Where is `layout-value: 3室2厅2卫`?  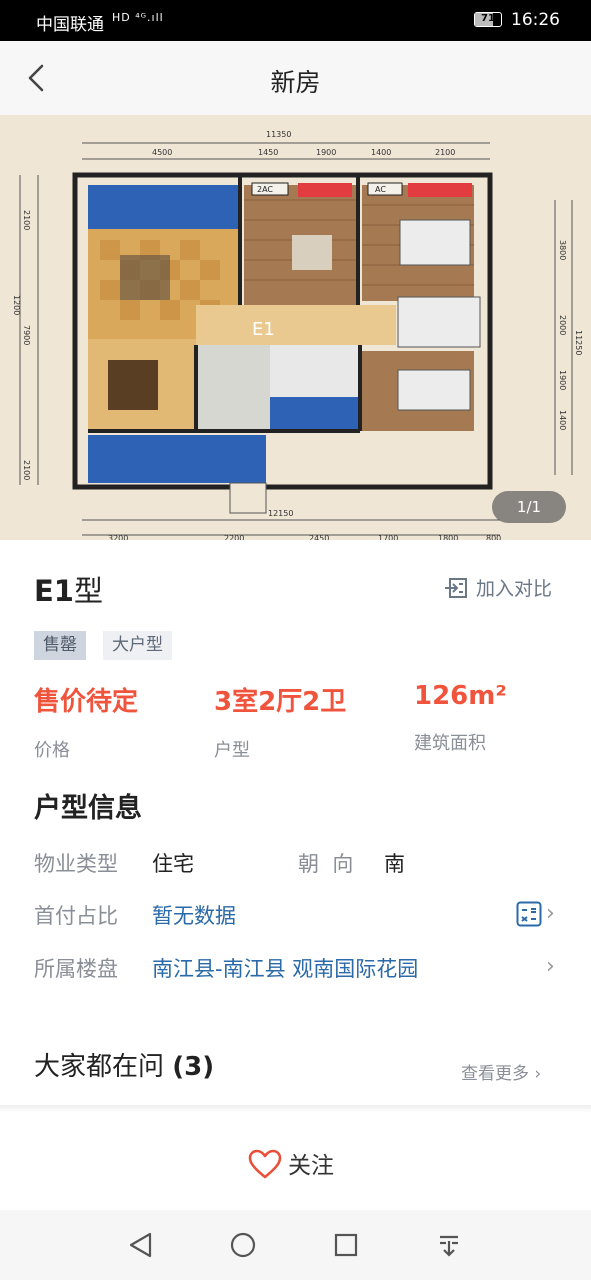
layout-value: 3室2厅2卫 is located at coordinates (280, 702).